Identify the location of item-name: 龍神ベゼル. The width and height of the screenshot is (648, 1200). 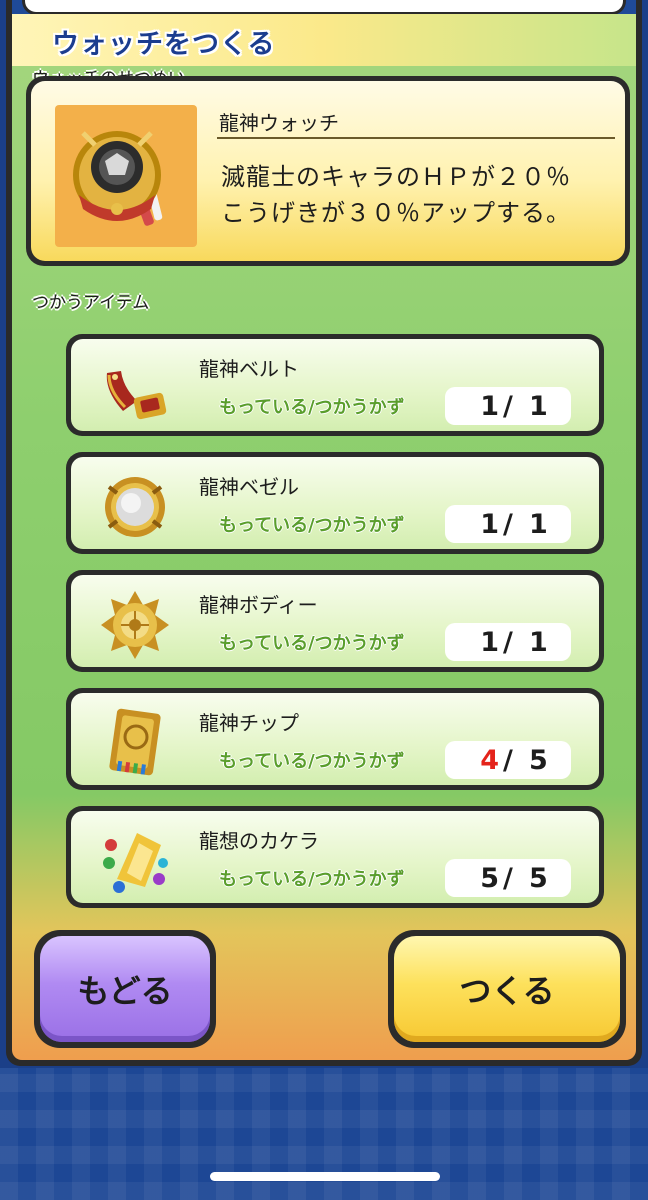
(249, 487).